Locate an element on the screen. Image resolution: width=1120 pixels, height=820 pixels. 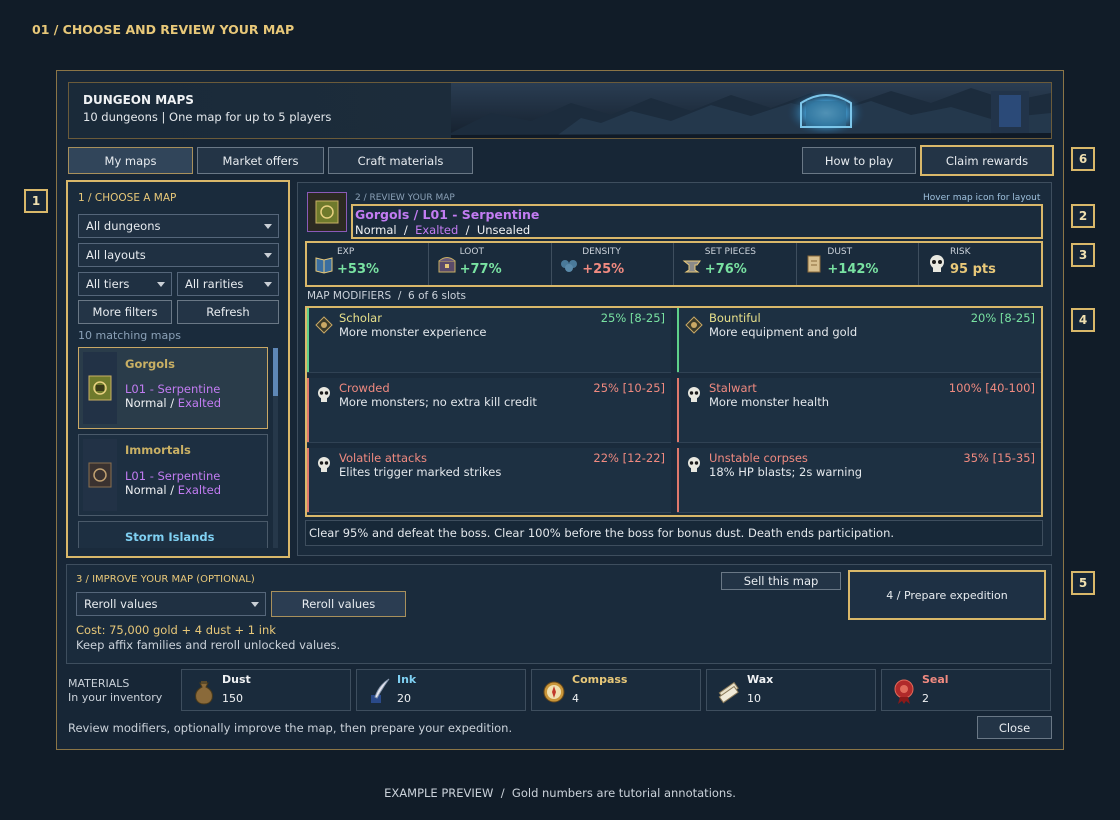
how-to-play-button: How to play is located at coordinates (859, 160).